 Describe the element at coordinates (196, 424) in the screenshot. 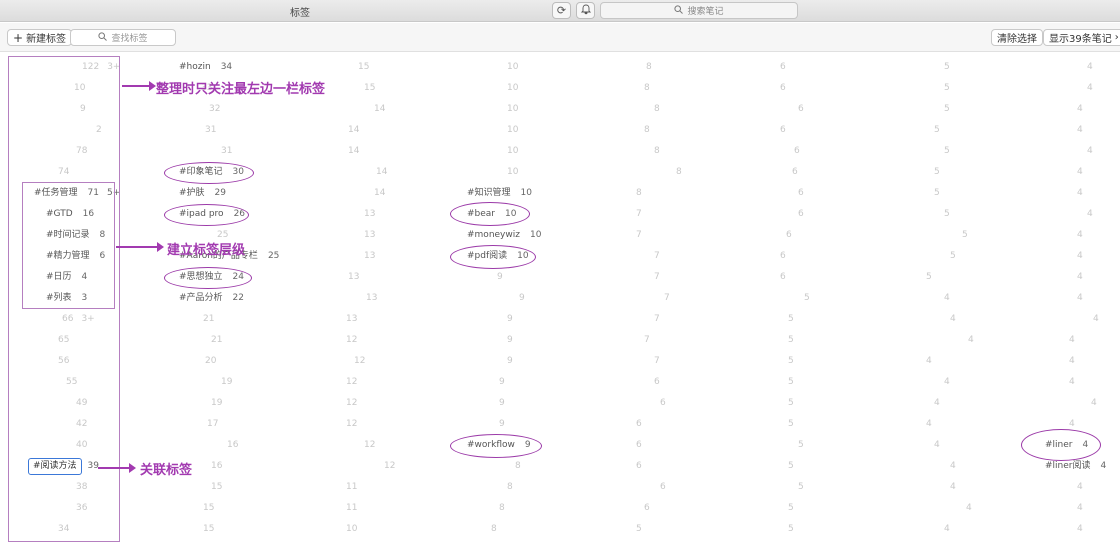

I see `tag-item: 17` at that location.